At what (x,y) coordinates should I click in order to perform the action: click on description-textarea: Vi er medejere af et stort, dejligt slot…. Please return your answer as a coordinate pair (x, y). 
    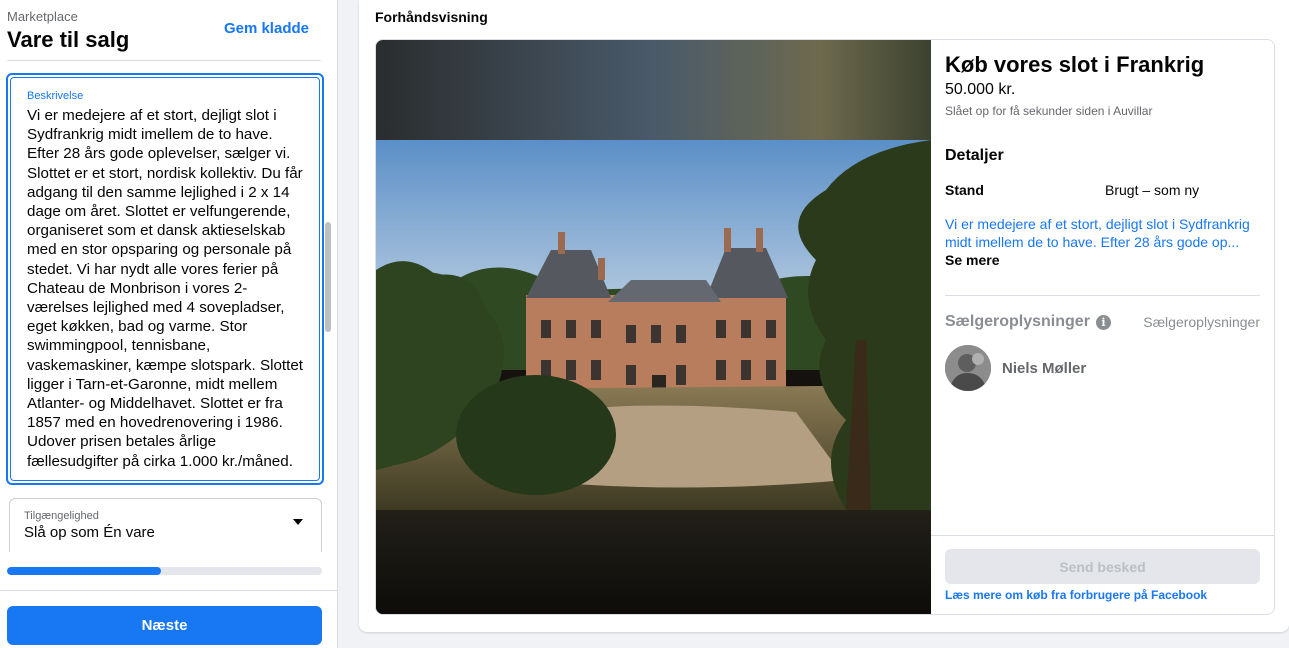
    Looking at the image, I should click on (166, 288).